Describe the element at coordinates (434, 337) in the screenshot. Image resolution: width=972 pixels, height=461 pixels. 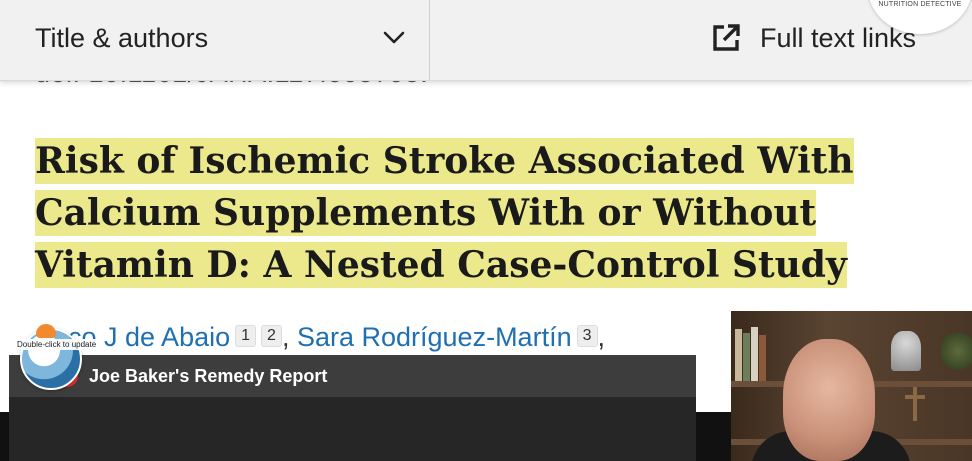
I see `author-link-rodriguez-martin: Sara Rodríguez-Martín` at that location.